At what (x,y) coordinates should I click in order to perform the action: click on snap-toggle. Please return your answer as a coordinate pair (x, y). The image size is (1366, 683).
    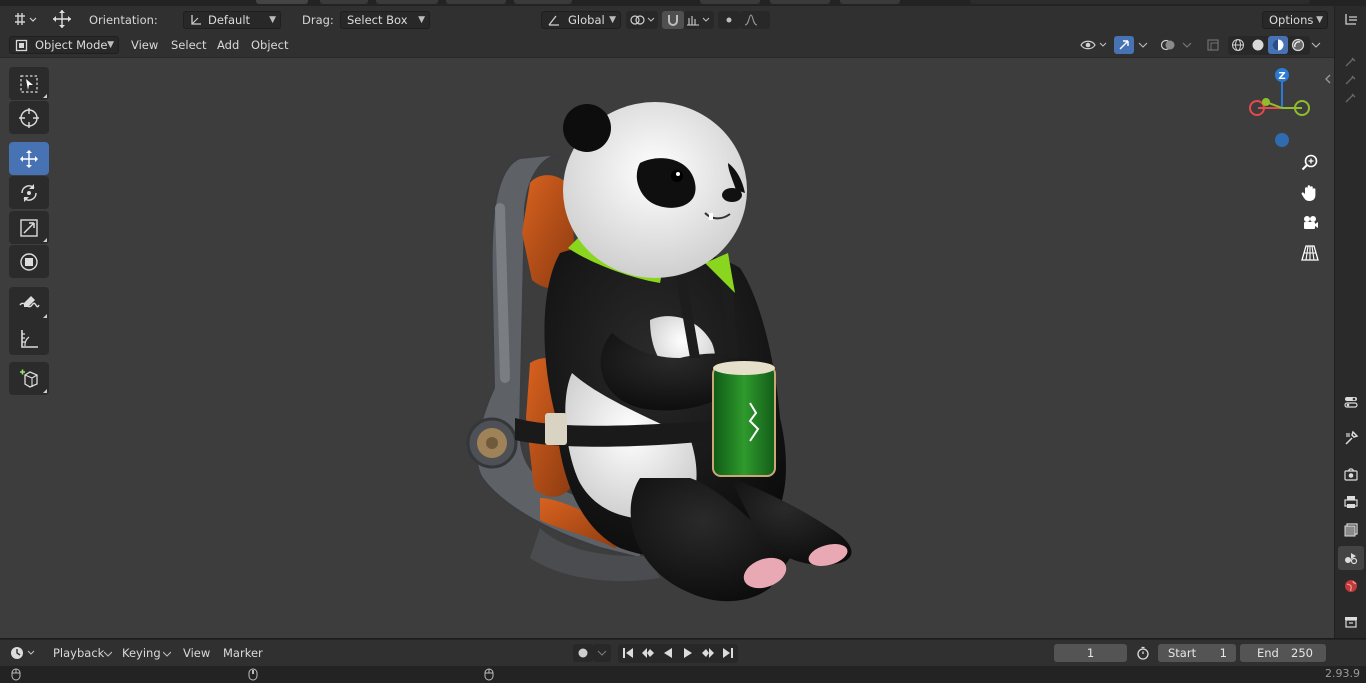
    Looking at the image, I should click on (673, 20).